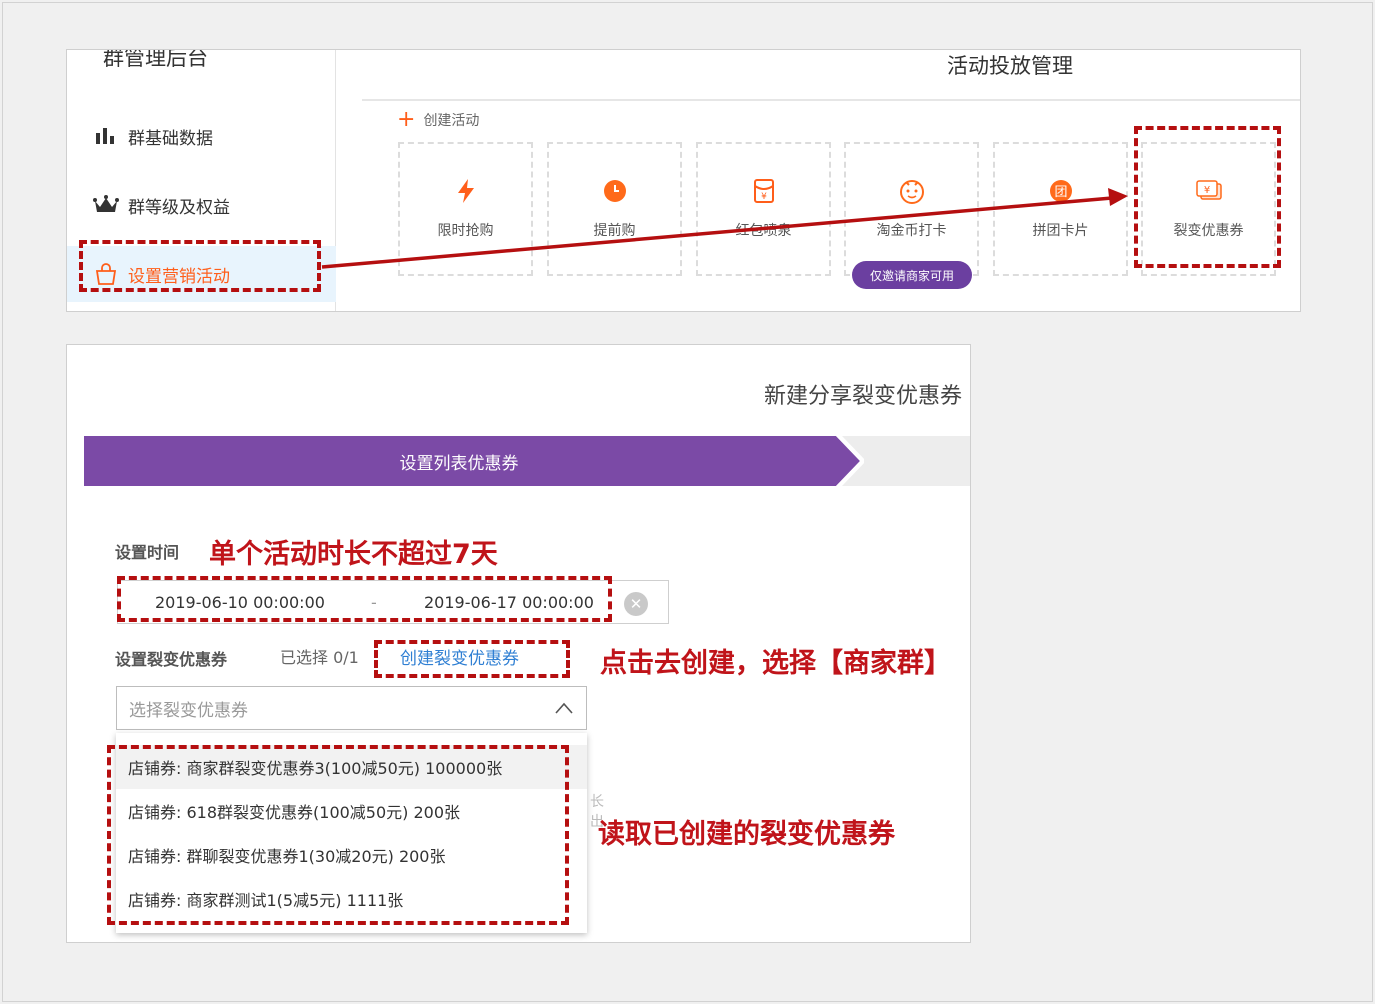  I want to click on bar-chart-icon, so click(106, 136).